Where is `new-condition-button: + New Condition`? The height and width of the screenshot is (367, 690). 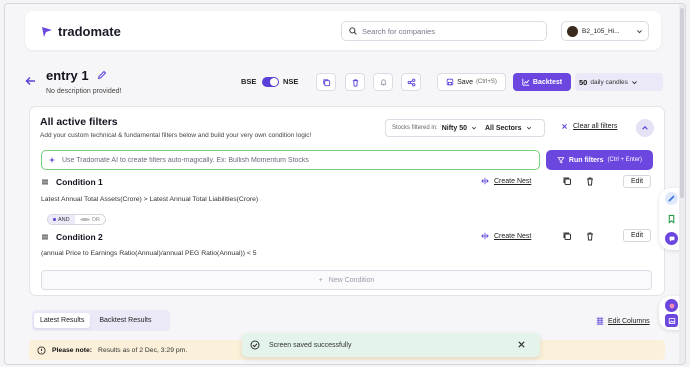
new-condition-button: + New Condition is located at coordinates (346, 280).